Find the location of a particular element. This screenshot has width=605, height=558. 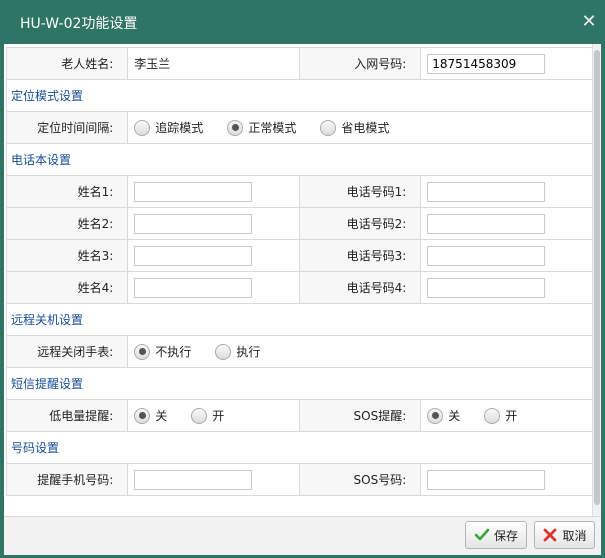

contact-phone-label: 电话号码4: is located at coordinates (360, 287).